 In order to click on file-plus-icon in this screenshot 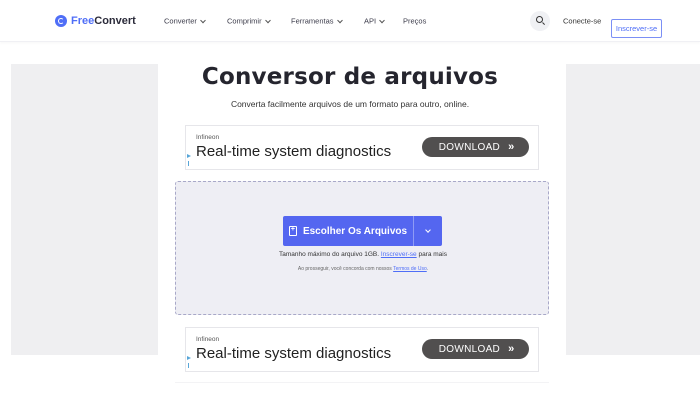, I will do `click(292, 230)`.